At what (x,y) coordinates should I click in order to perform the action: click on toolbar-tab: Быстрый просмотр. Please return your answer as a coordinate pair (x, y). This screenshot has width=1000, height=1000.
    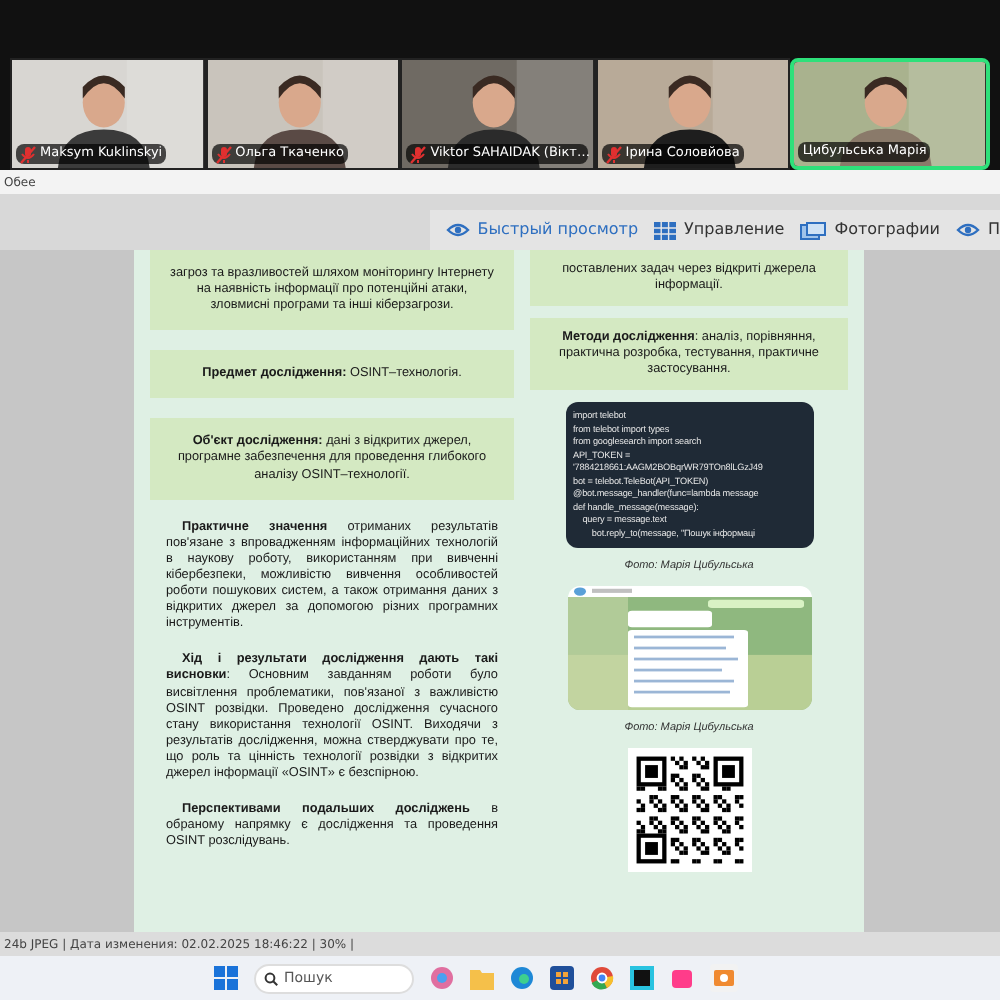
    Looking at the image, I should click on (542, 230).